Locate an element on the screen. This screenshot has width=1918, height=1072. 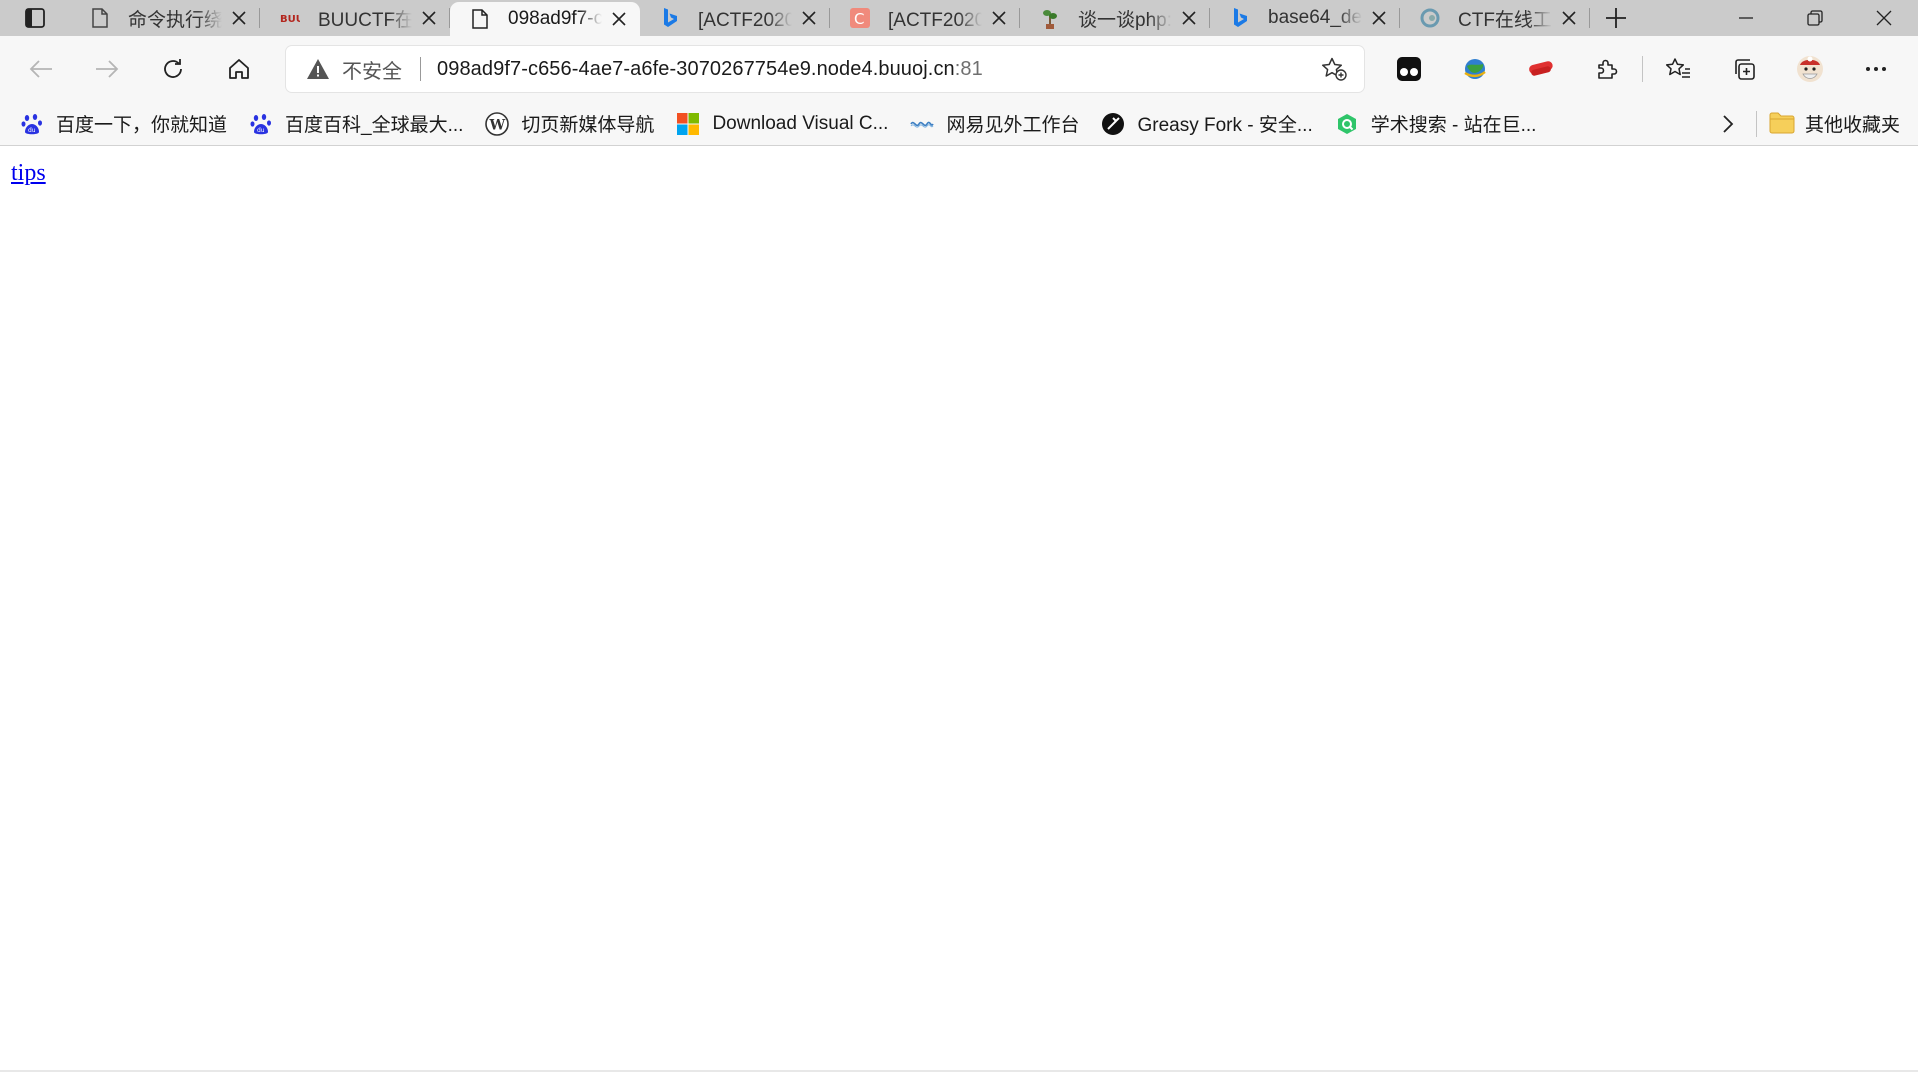
restore-icon is located at coordinates (1814, 18).